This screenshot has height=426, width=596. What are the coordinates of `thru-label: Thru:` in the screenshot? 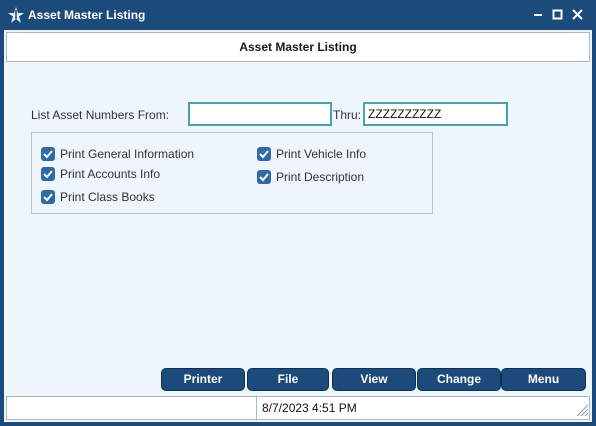 It's located at (347, 115).